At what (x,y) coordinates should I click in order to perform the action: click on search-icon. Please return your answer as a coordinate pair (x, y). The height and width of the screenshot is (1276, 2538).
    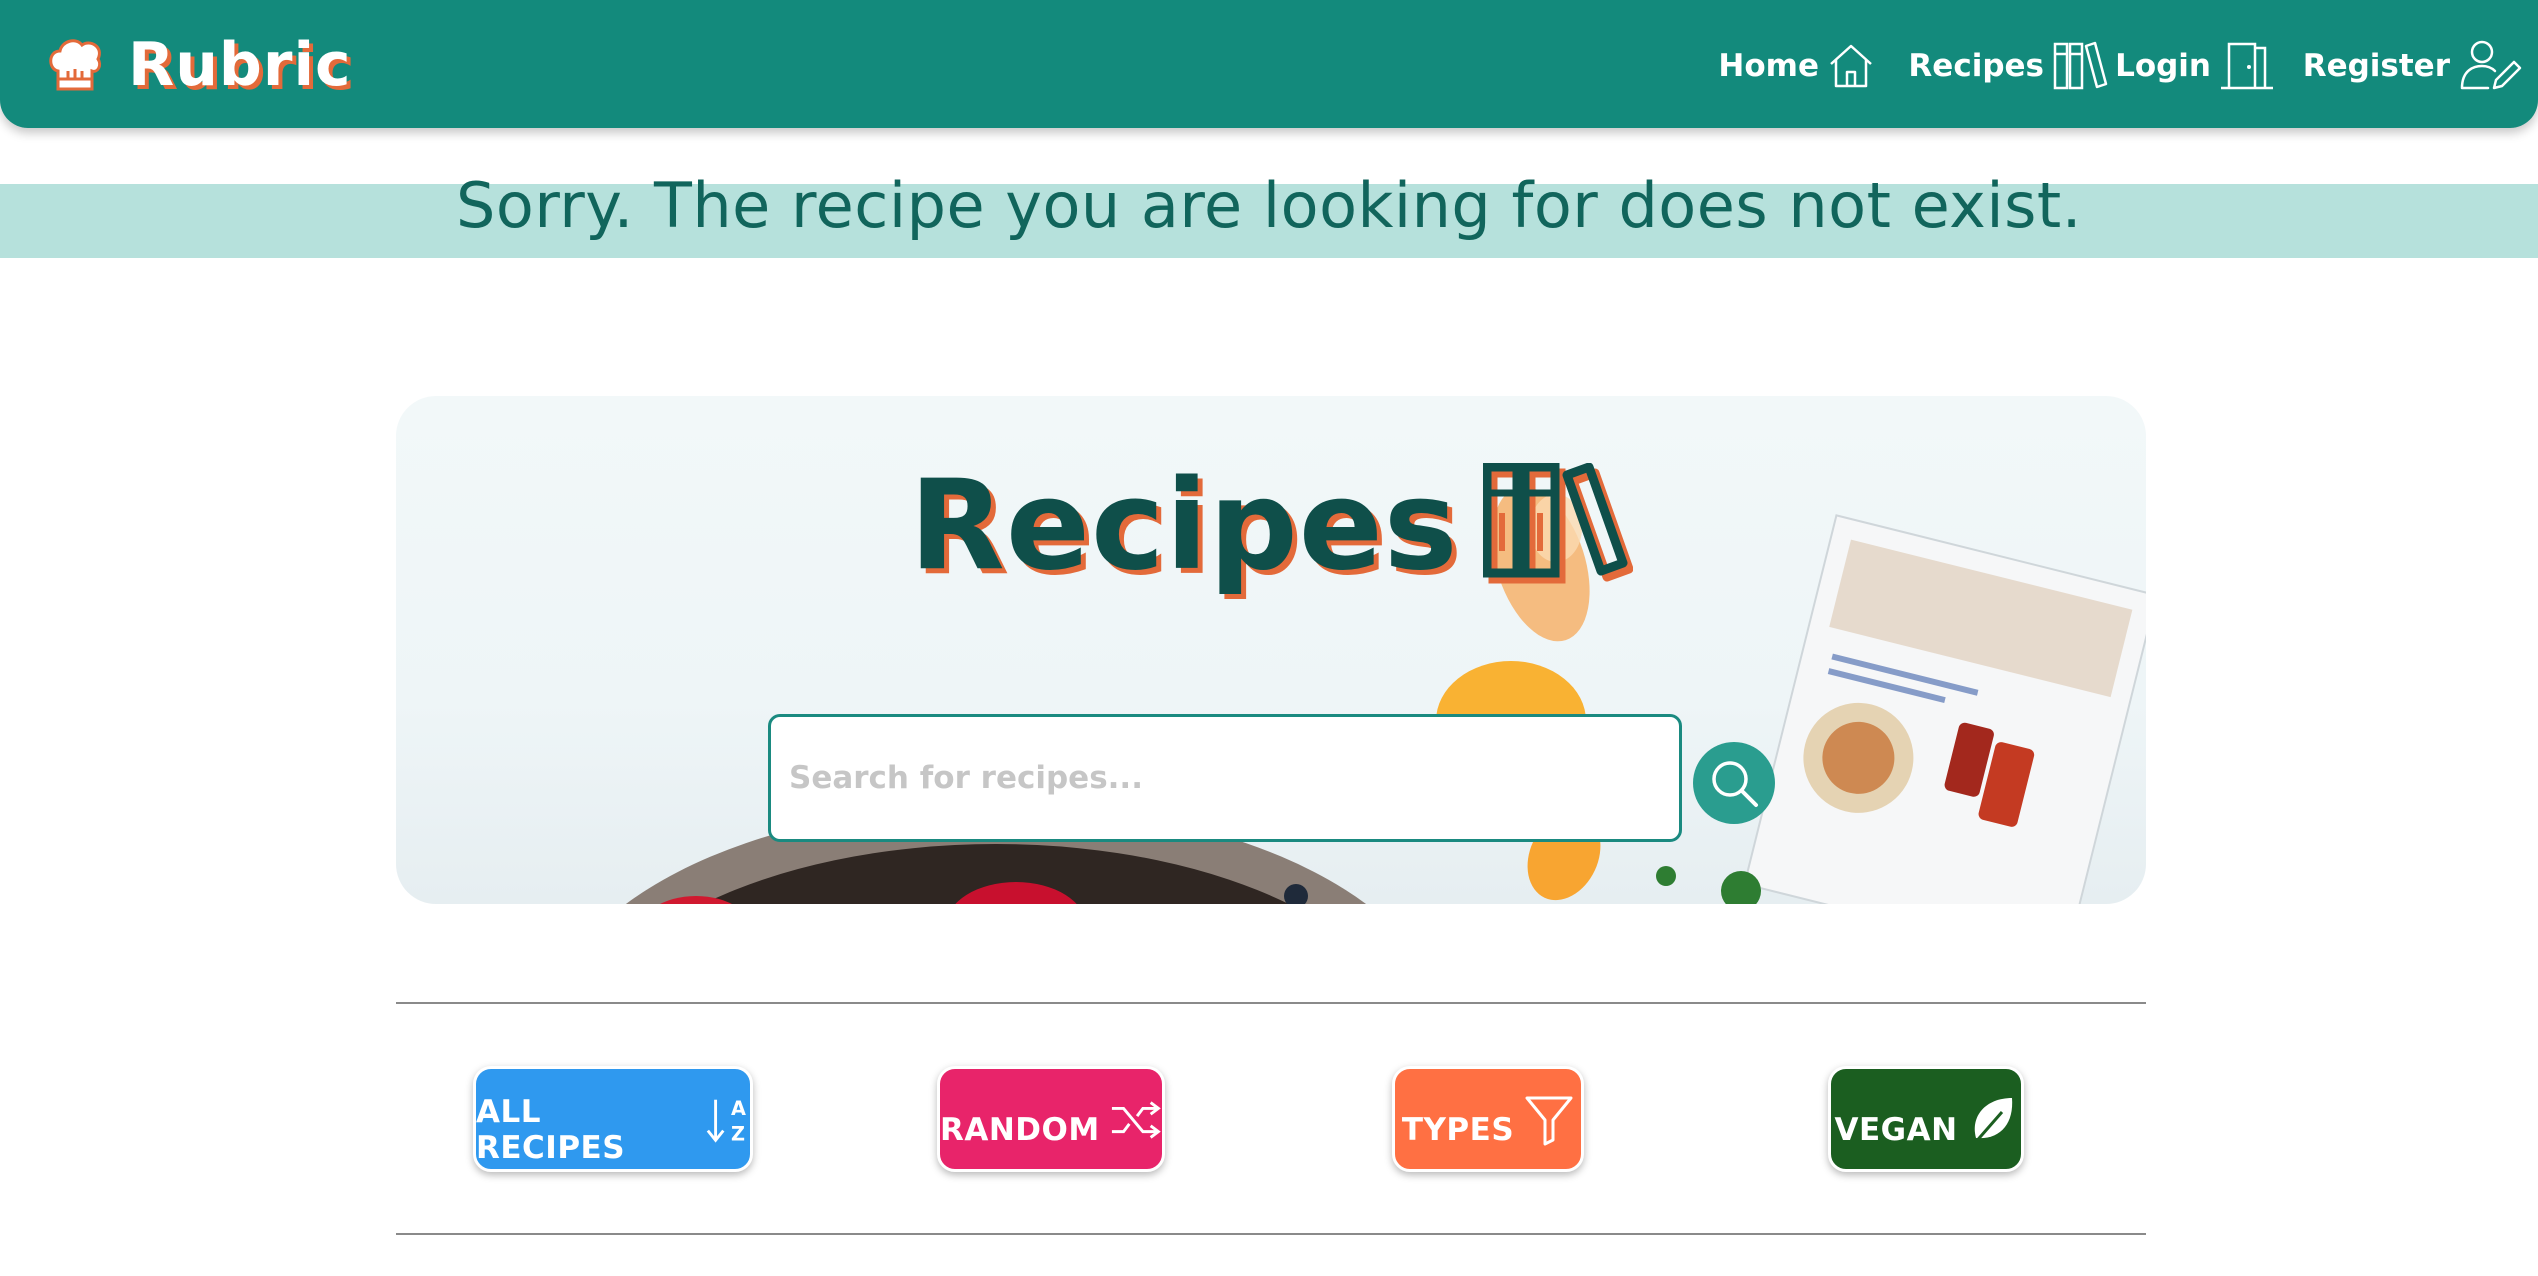
    Looking at the image, I should click on (1735, 784).